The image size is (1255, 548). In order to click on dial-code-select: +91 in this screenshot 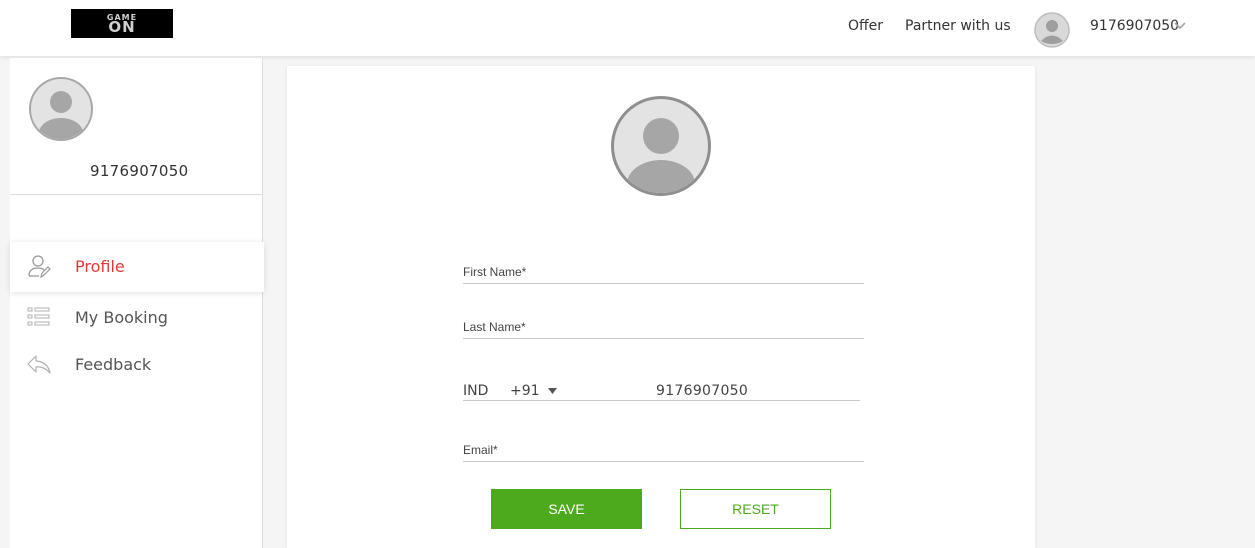, I will do `click(525, 391)`.